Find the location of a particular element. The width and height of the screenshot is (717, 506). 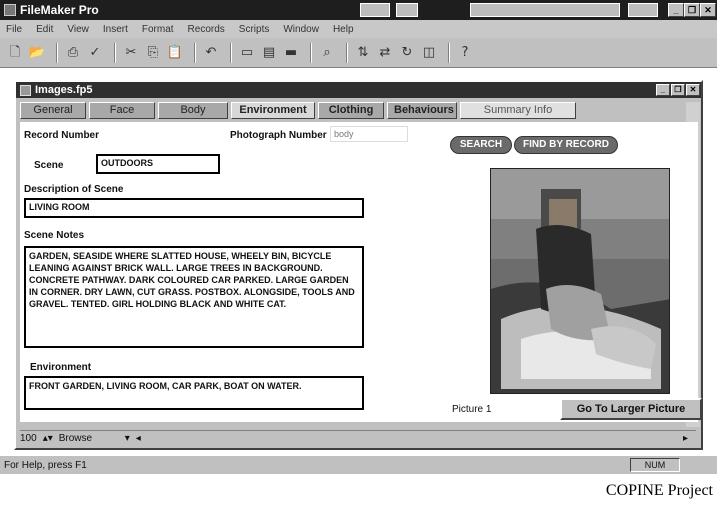

search-button: SEARCH is located at coordinates (481, 145).